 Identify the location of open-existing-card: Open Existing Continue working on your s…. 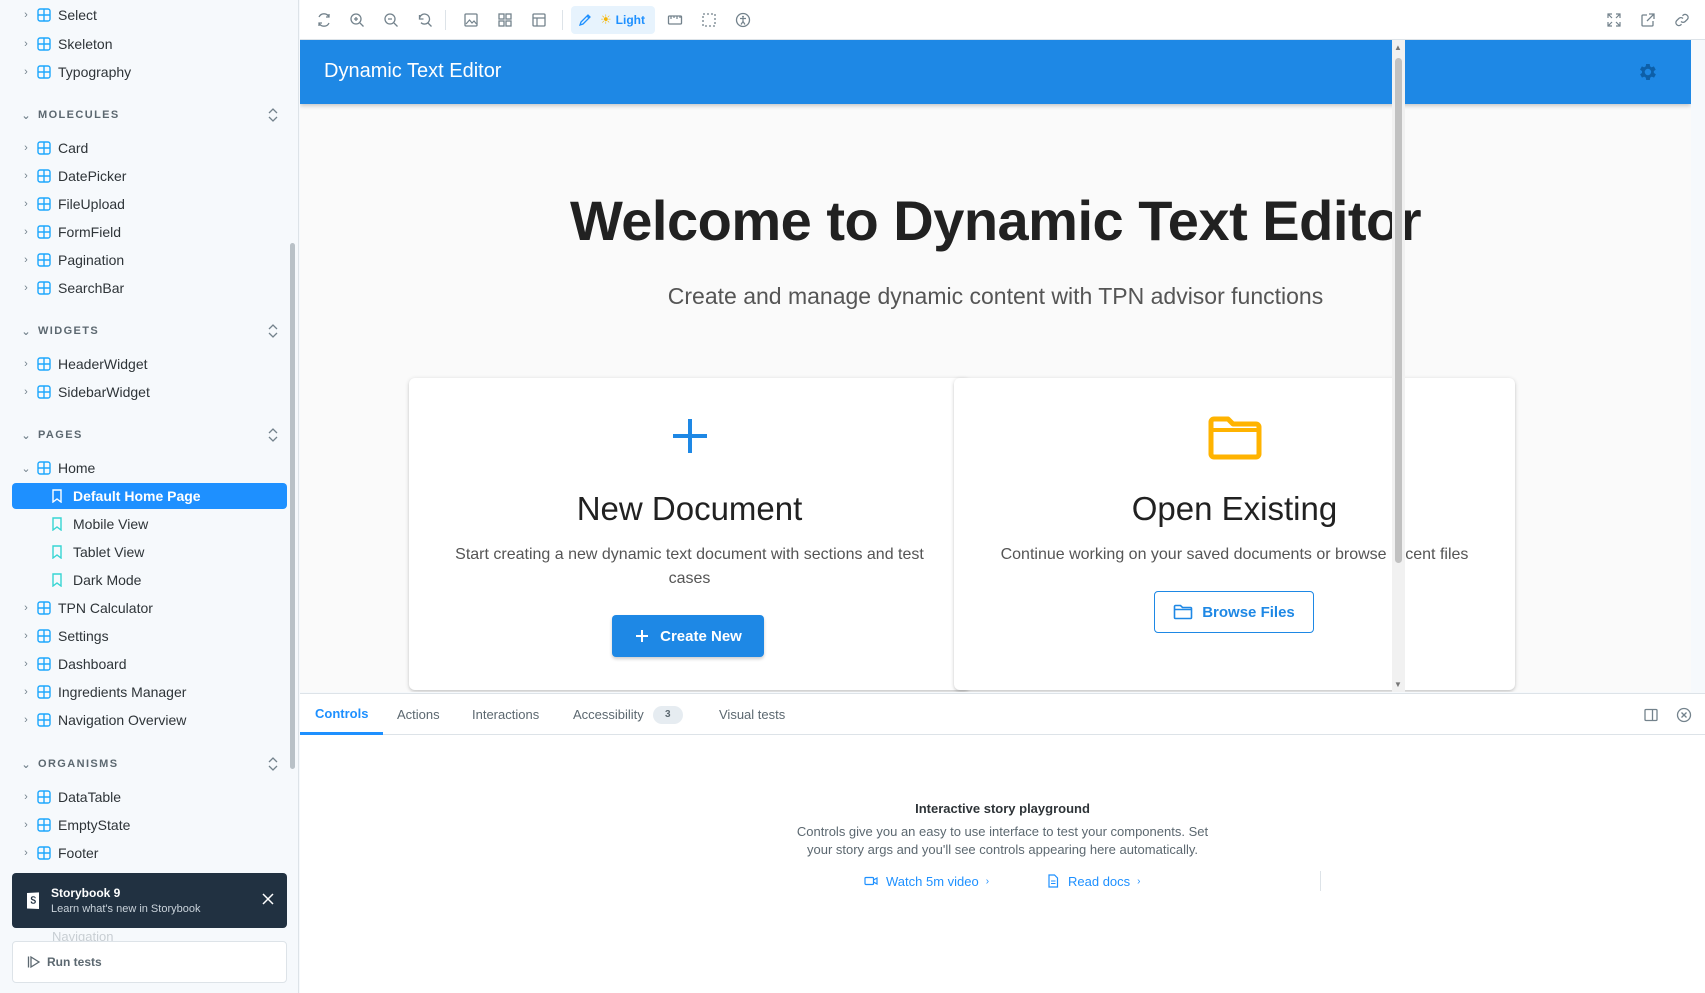
(1234, 534).